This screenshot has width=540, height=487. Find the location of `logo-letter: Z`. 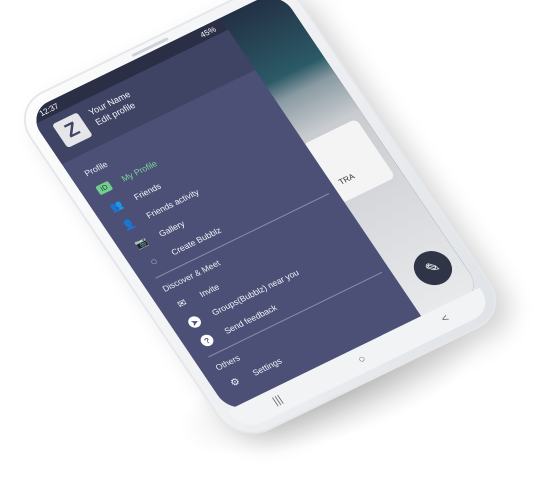

logo-letter: Z is located at coordinates (72, 129).